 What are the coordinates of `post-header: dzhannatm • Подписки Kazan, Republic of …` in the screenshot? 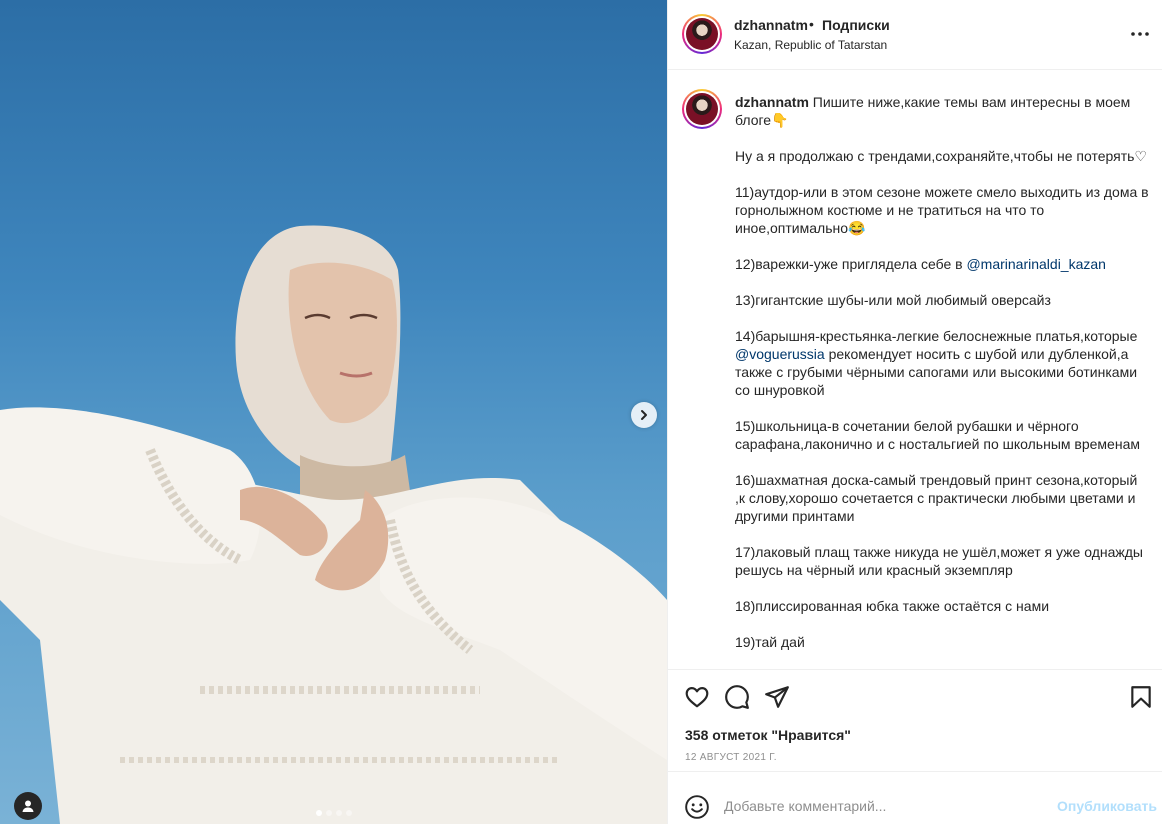 It's located at (915, 35).